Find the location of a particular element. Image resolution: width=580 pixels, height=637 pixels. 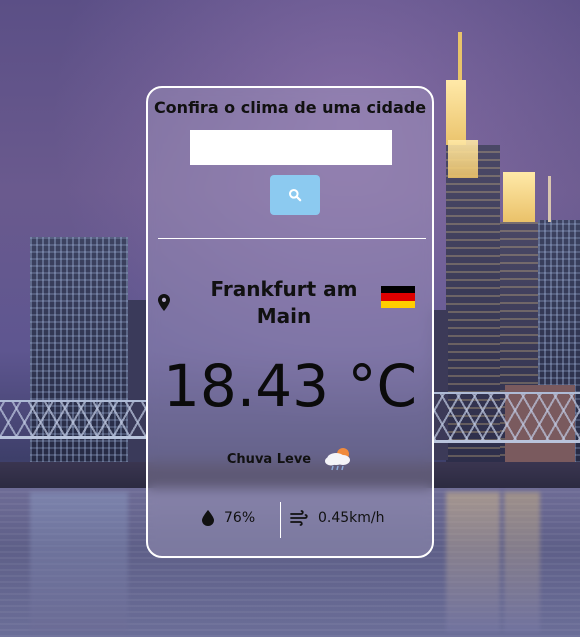

droplet-icon is located at coordinates (208, 518).